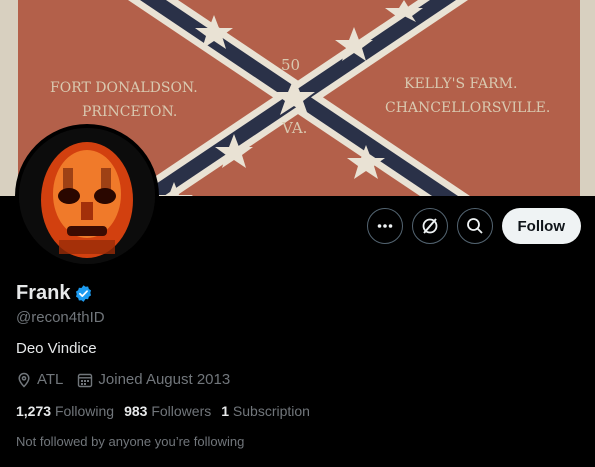 The image size is (595, 467). I want to click on following-link: 1,273 Following, so click(65, 411).